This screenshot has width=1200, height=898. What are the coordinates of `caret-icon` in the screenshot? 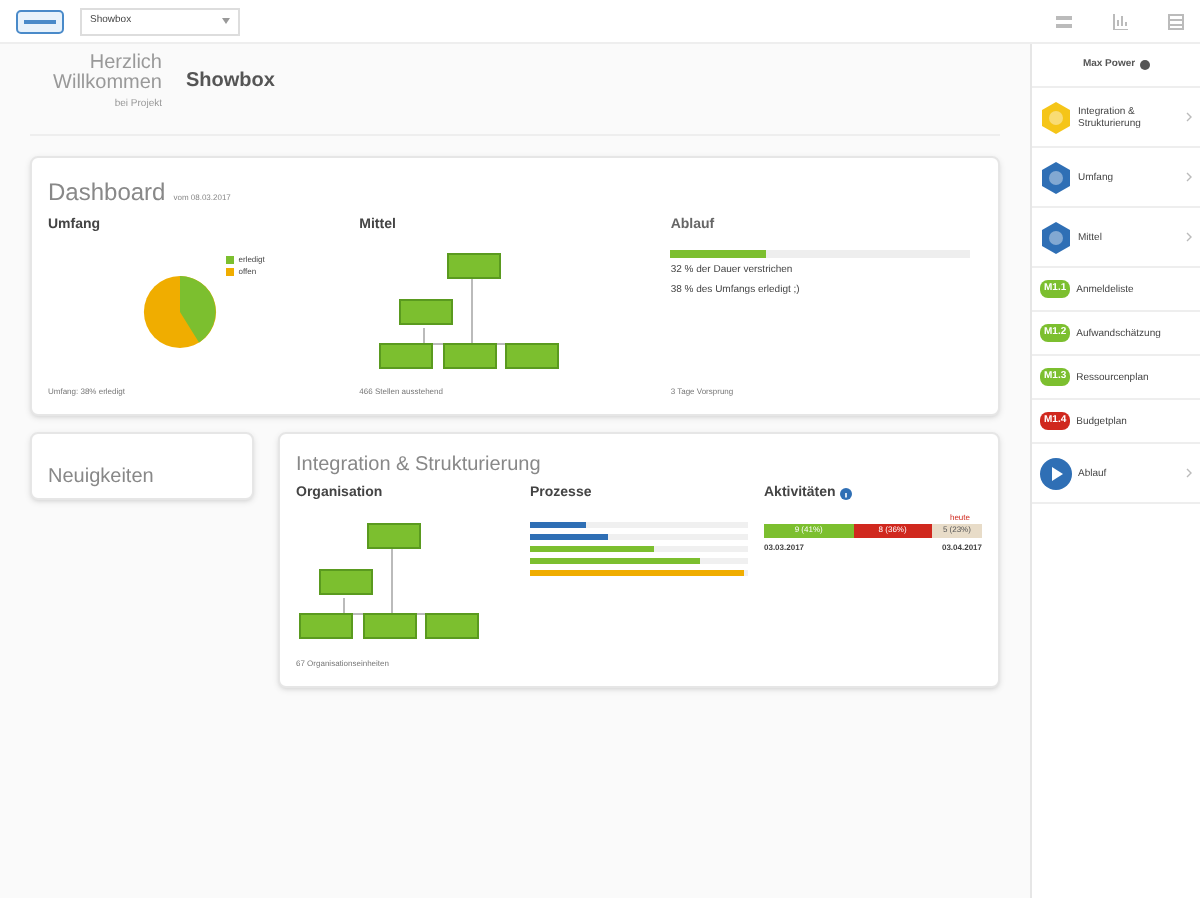 It's located at (226, 21).